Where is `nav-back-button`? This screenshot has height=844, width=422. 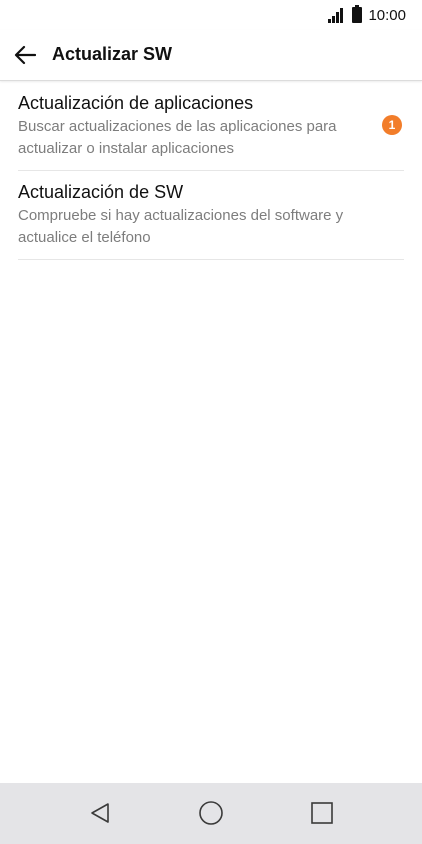 nav-back-button is located at coordinates (100, 813).